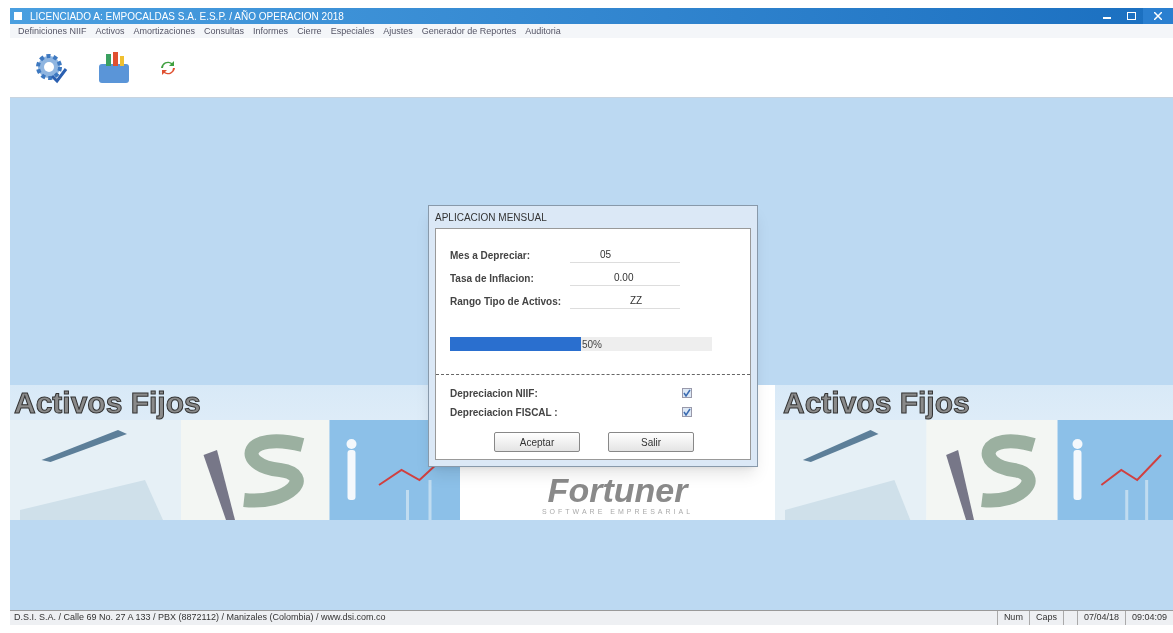 Image resolution: width=1173 pixels, height=633 pixels. Describe the element at coordinates (271, 31) in the screenshot. I see `menu-item: Informes` at that location.